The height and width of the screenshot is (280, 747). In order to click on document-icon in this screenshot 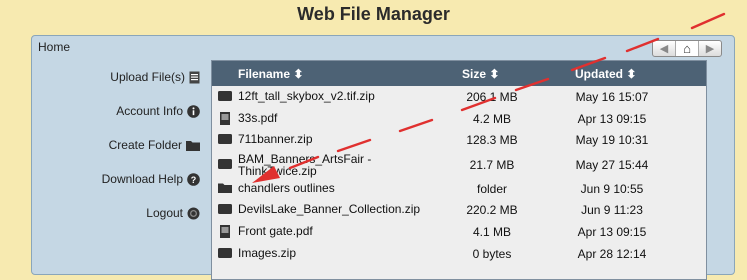, I will do `click(194, 77)`.